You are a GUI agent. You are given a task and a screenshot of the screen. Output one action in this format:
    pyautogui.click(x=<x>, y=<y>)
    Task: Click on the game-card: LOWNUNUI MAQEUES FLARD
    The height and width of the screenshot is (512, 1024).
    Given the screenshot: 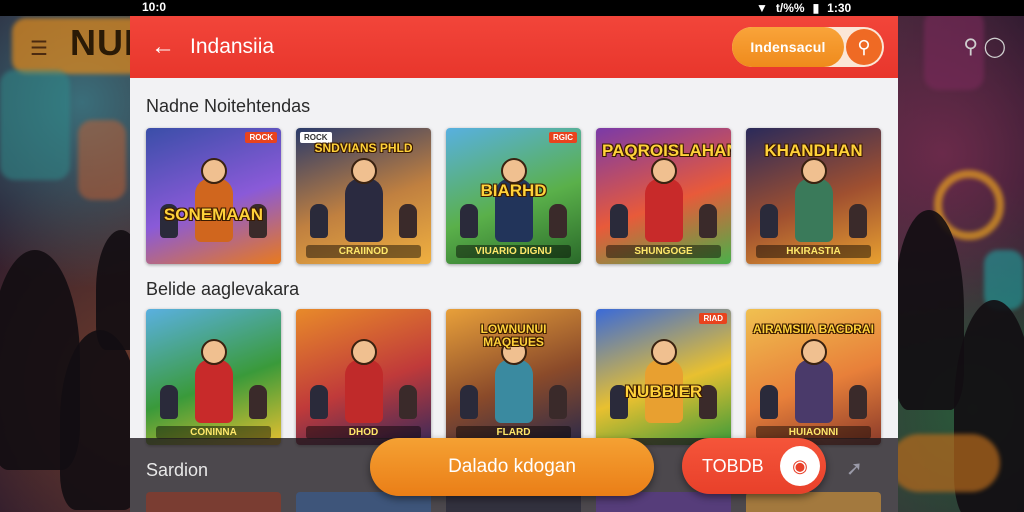 What is the action you would take?
    pyautogui.click(x=513, y=377)
    